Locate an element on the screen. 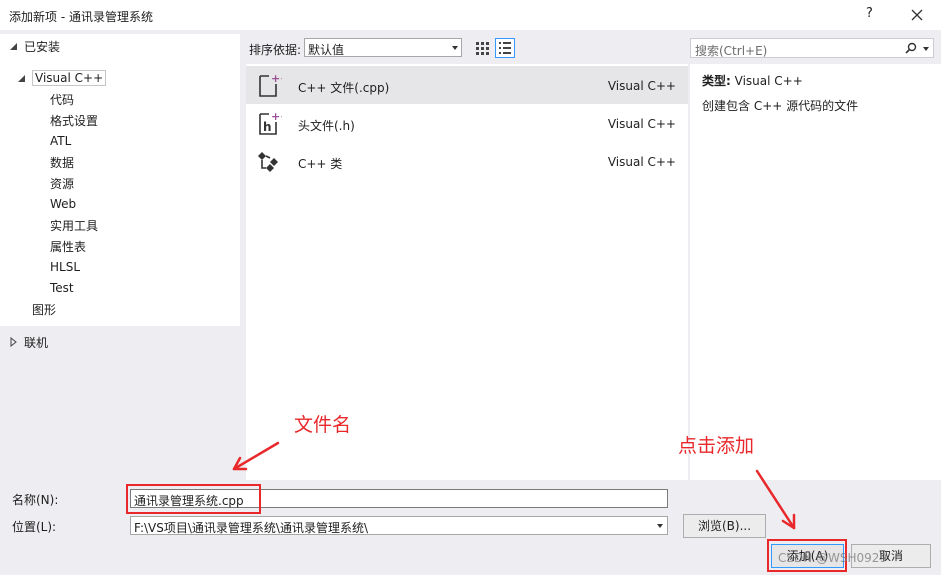 This screenshot has width=941, height=575. tree-item-atl: ATL is located at coordinates (60, 141).